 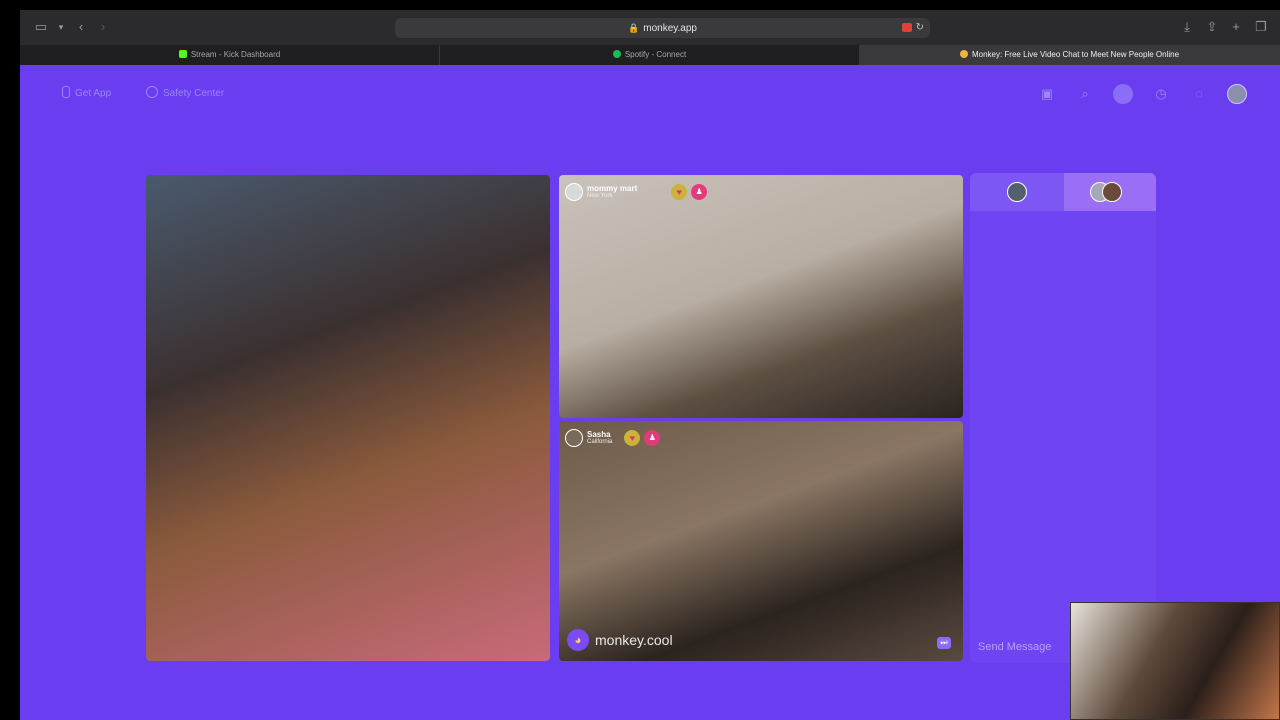 I want to click on tab-overview-icon: ❐, so click(x=1261, y=27).